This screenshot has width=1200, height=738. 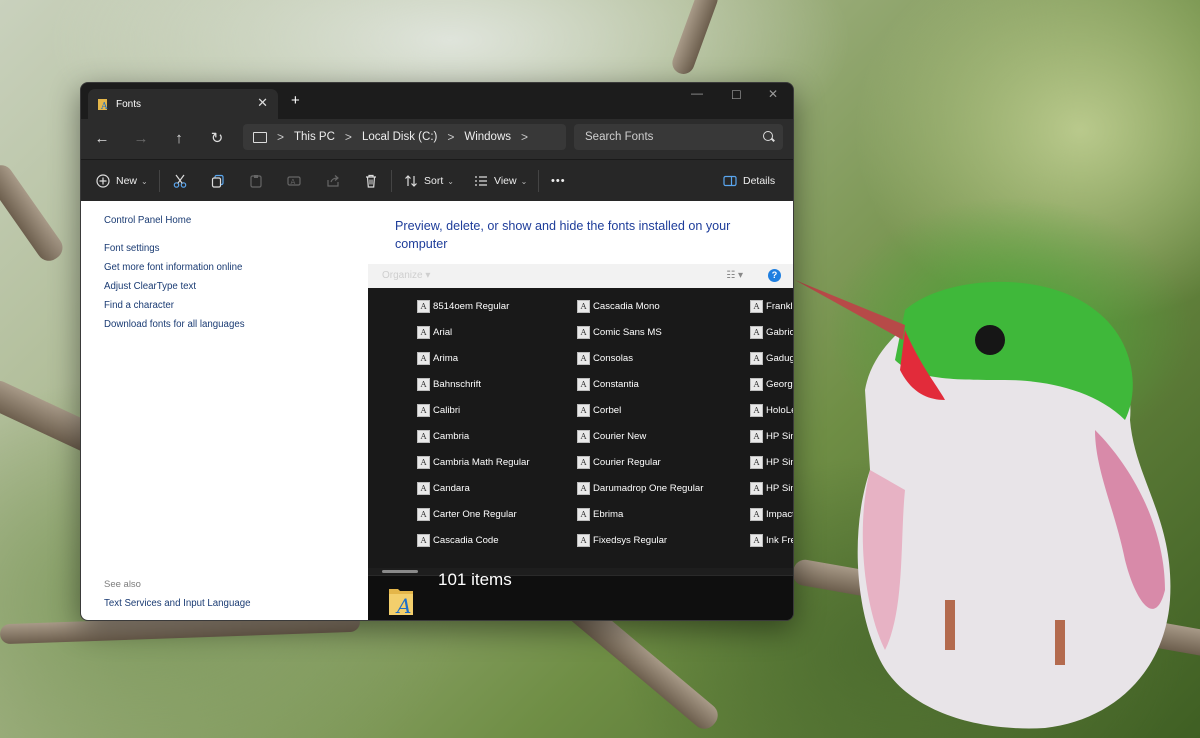 What do you see at coordinates (749, 181) in the screenshot?
I see `details-button: Details` at bounding box center [749, 181].